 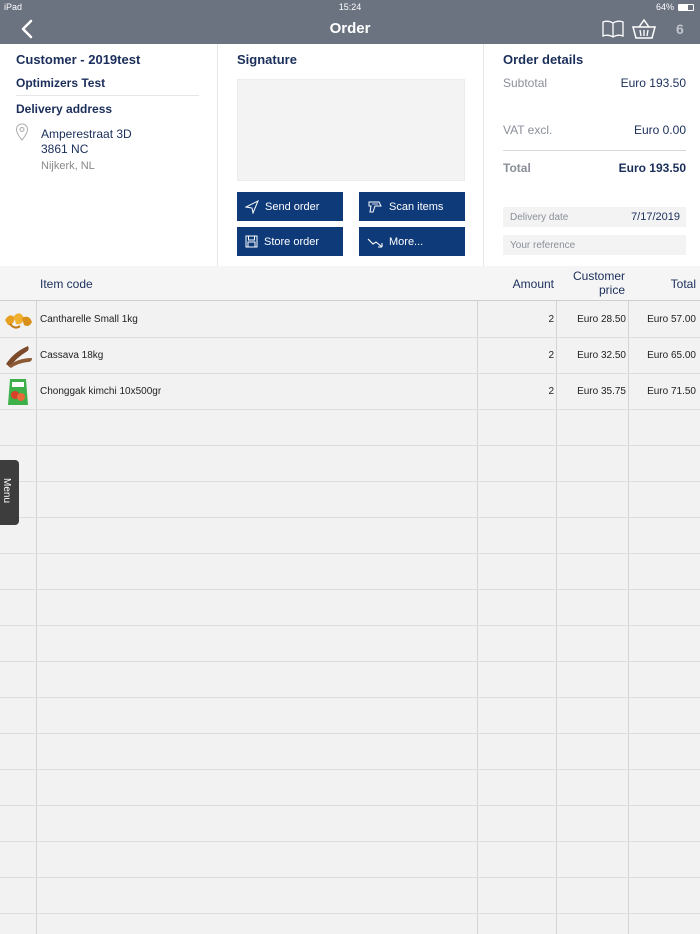 I want to click on item-code: Cassava 18kg, so click(x=72, y=355).